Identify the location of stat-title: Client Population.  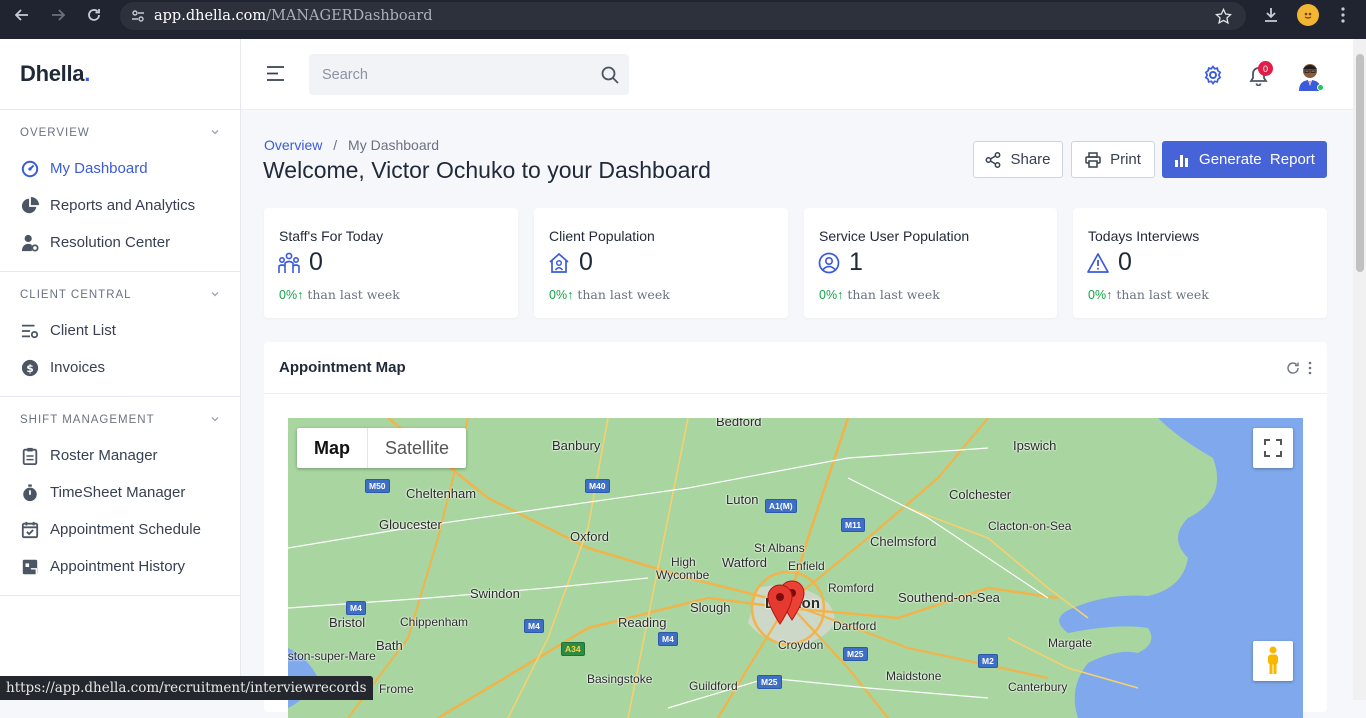
(602, 236).